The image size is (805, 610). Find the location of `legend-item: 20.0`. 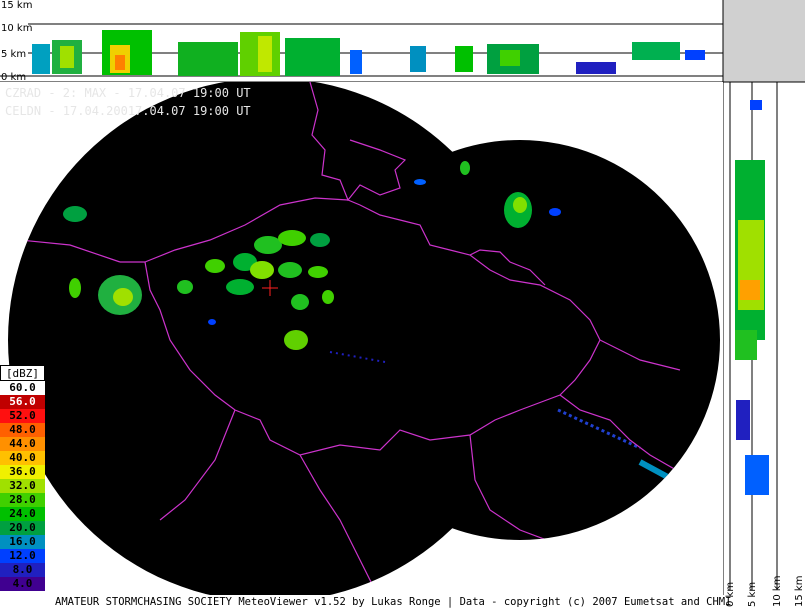

legend-item: 20.0 is located at coordinates (22, 528).